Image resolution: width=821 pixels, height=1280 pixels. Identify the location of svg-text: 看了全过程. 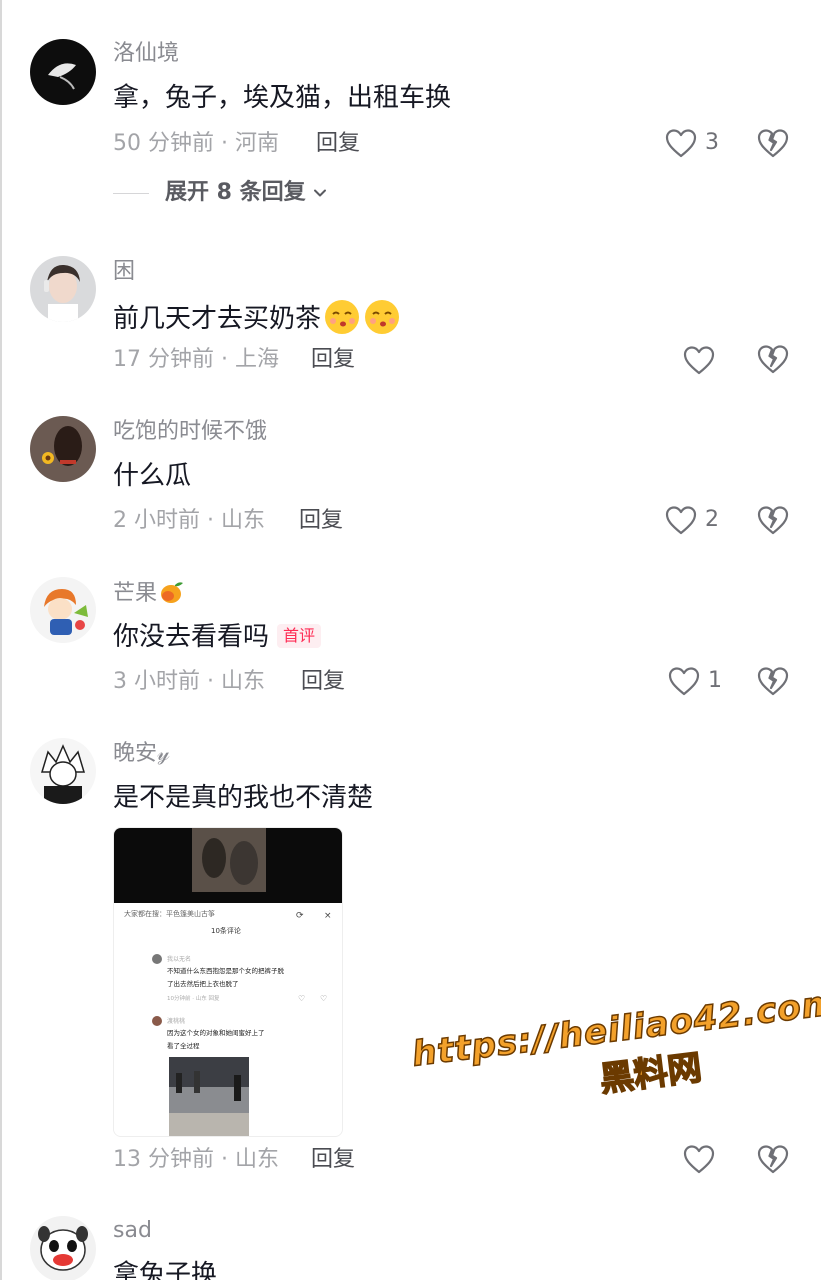
(183, 1045).